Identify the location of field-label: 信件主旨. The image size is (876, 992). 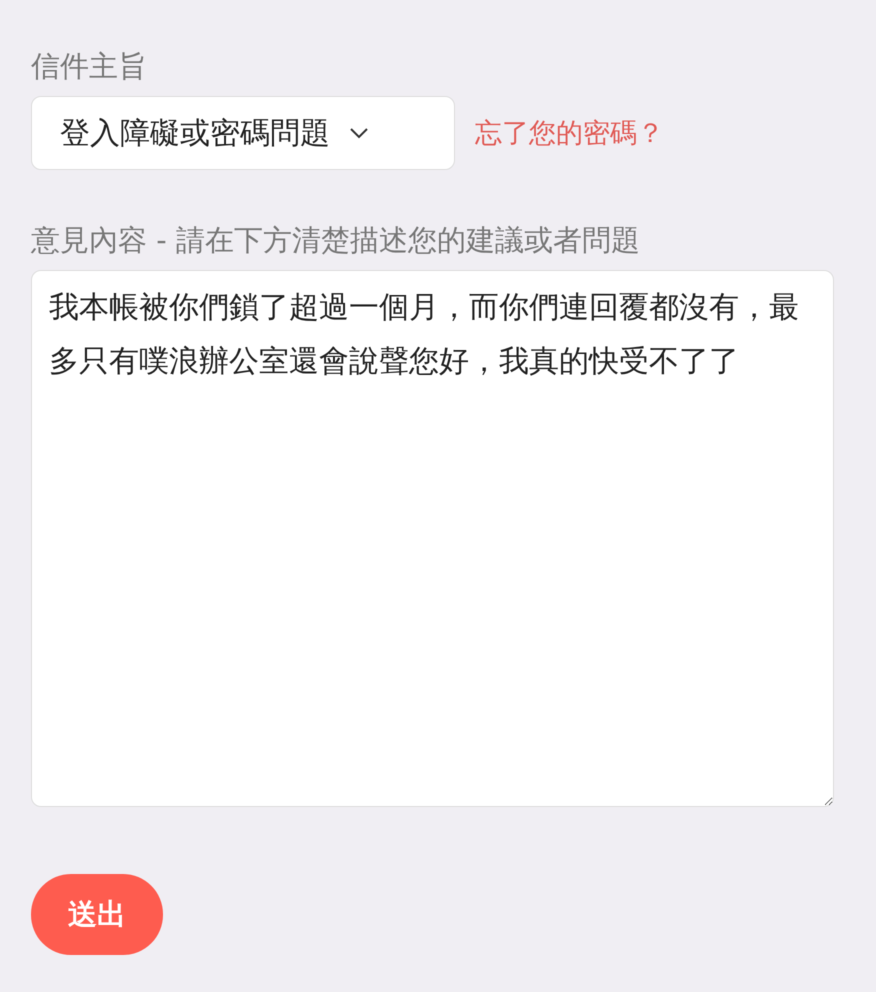
(89, 66).